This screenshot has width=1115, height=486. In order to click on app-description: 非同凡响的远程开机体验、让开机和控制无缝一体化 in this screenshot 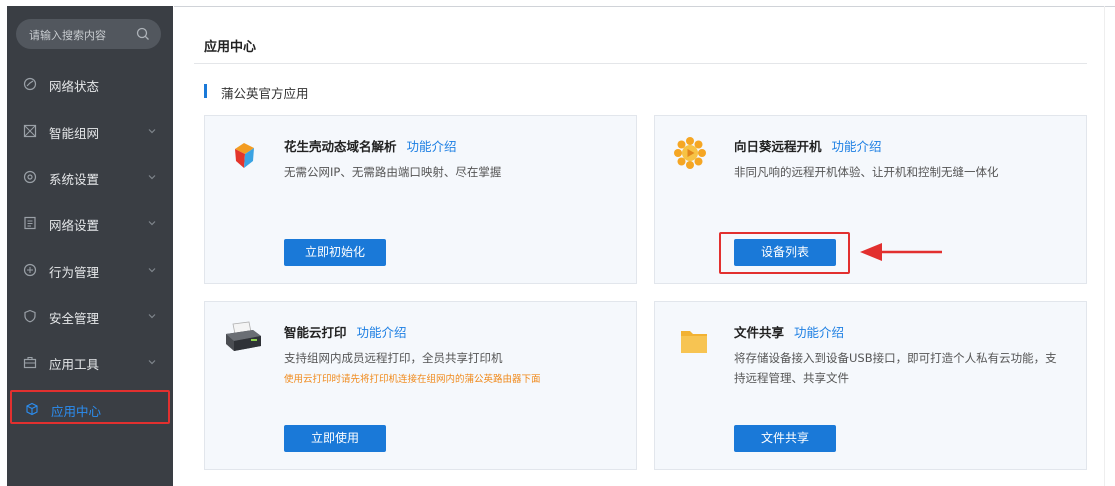, I will do `click(866, 172)`.